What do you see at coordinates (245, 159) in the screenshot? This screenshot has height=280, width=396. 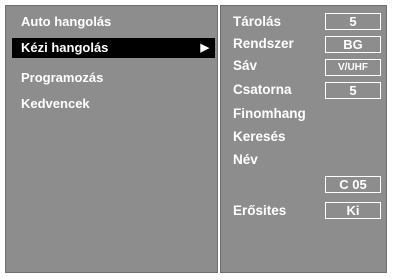 I see `nev-label: Név` at bounding box center [245, 159].